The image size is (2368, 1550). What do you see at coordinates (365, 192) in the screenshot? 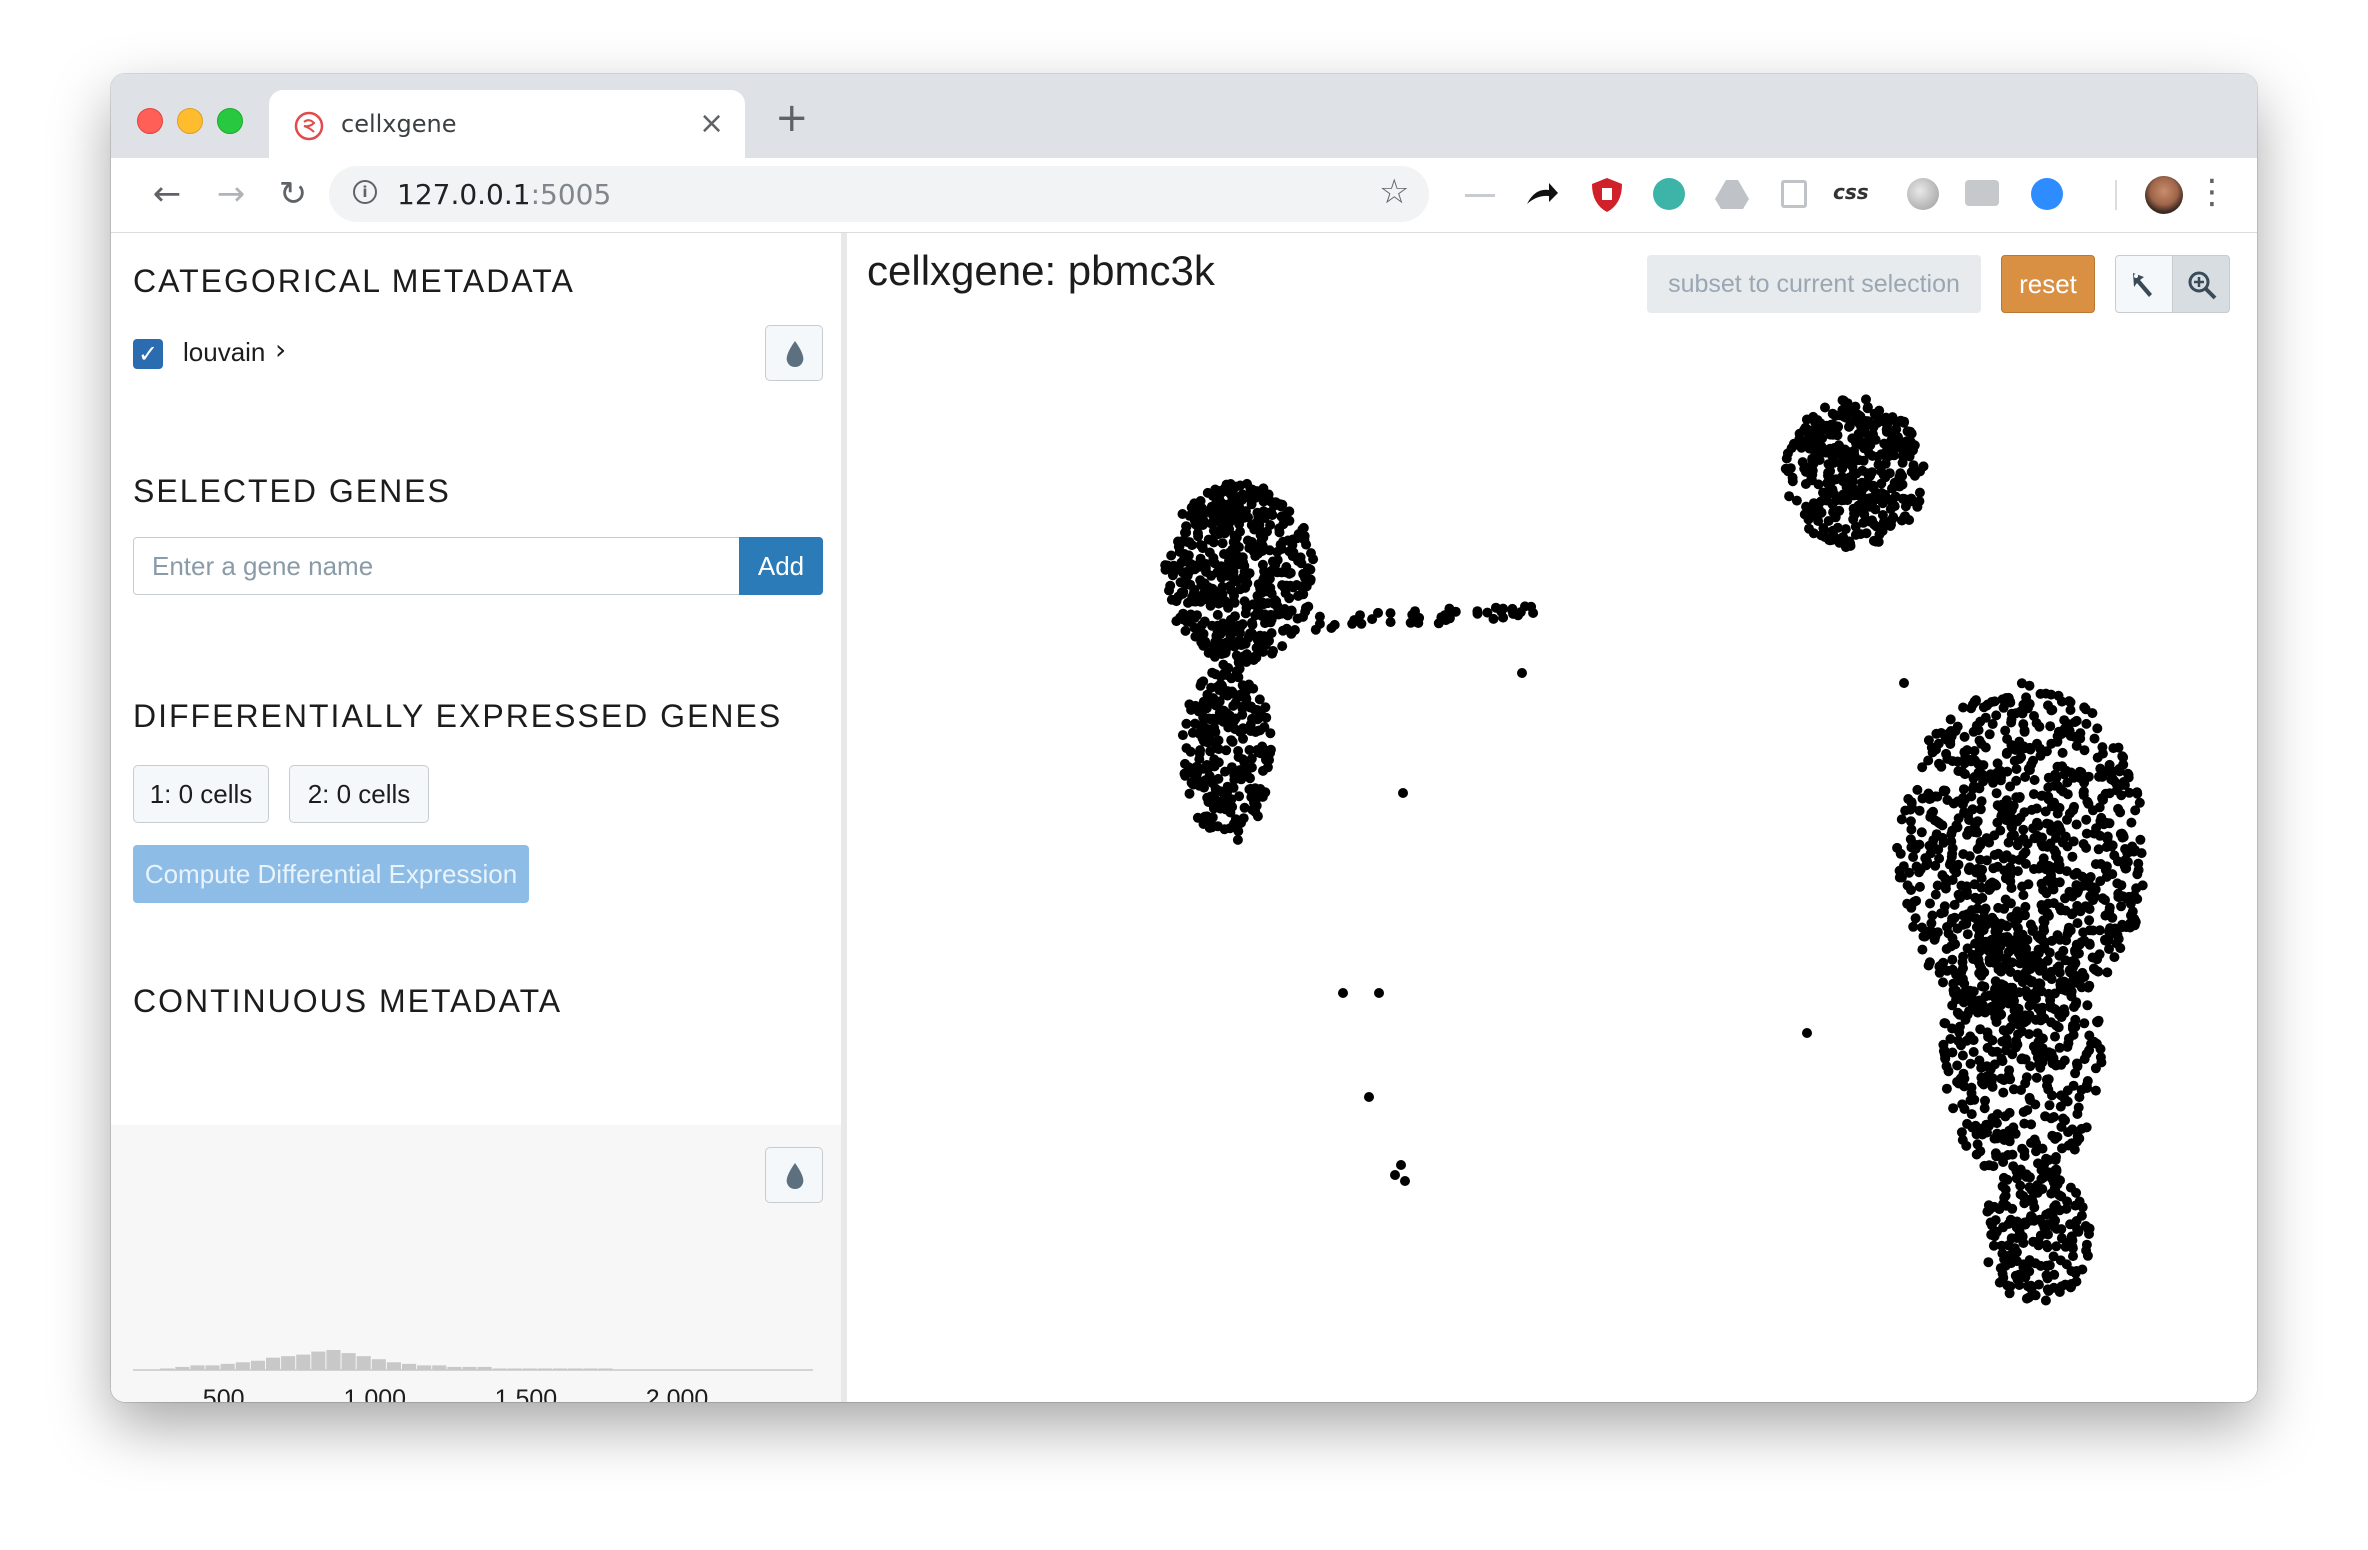
I see `site-info-icon: i` at bounding box center [365, 192].